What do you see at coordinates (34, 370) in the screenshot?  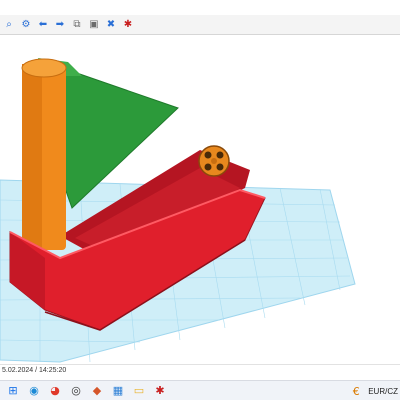 I see `timestamp: 5.02.2024 / 14:25:20` at bounding box center [34, 370].